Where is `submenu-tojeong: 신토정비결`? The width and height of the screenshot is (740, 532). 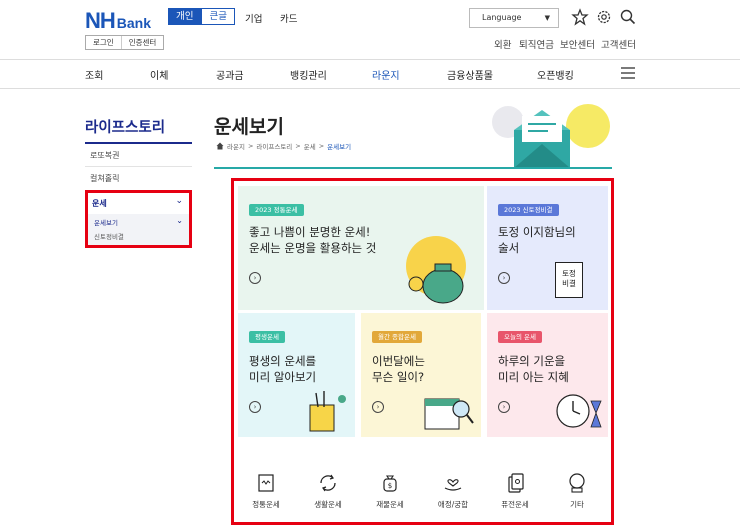 submenu-tojeong: 신토정비결 is located at coordinates (109, 236).